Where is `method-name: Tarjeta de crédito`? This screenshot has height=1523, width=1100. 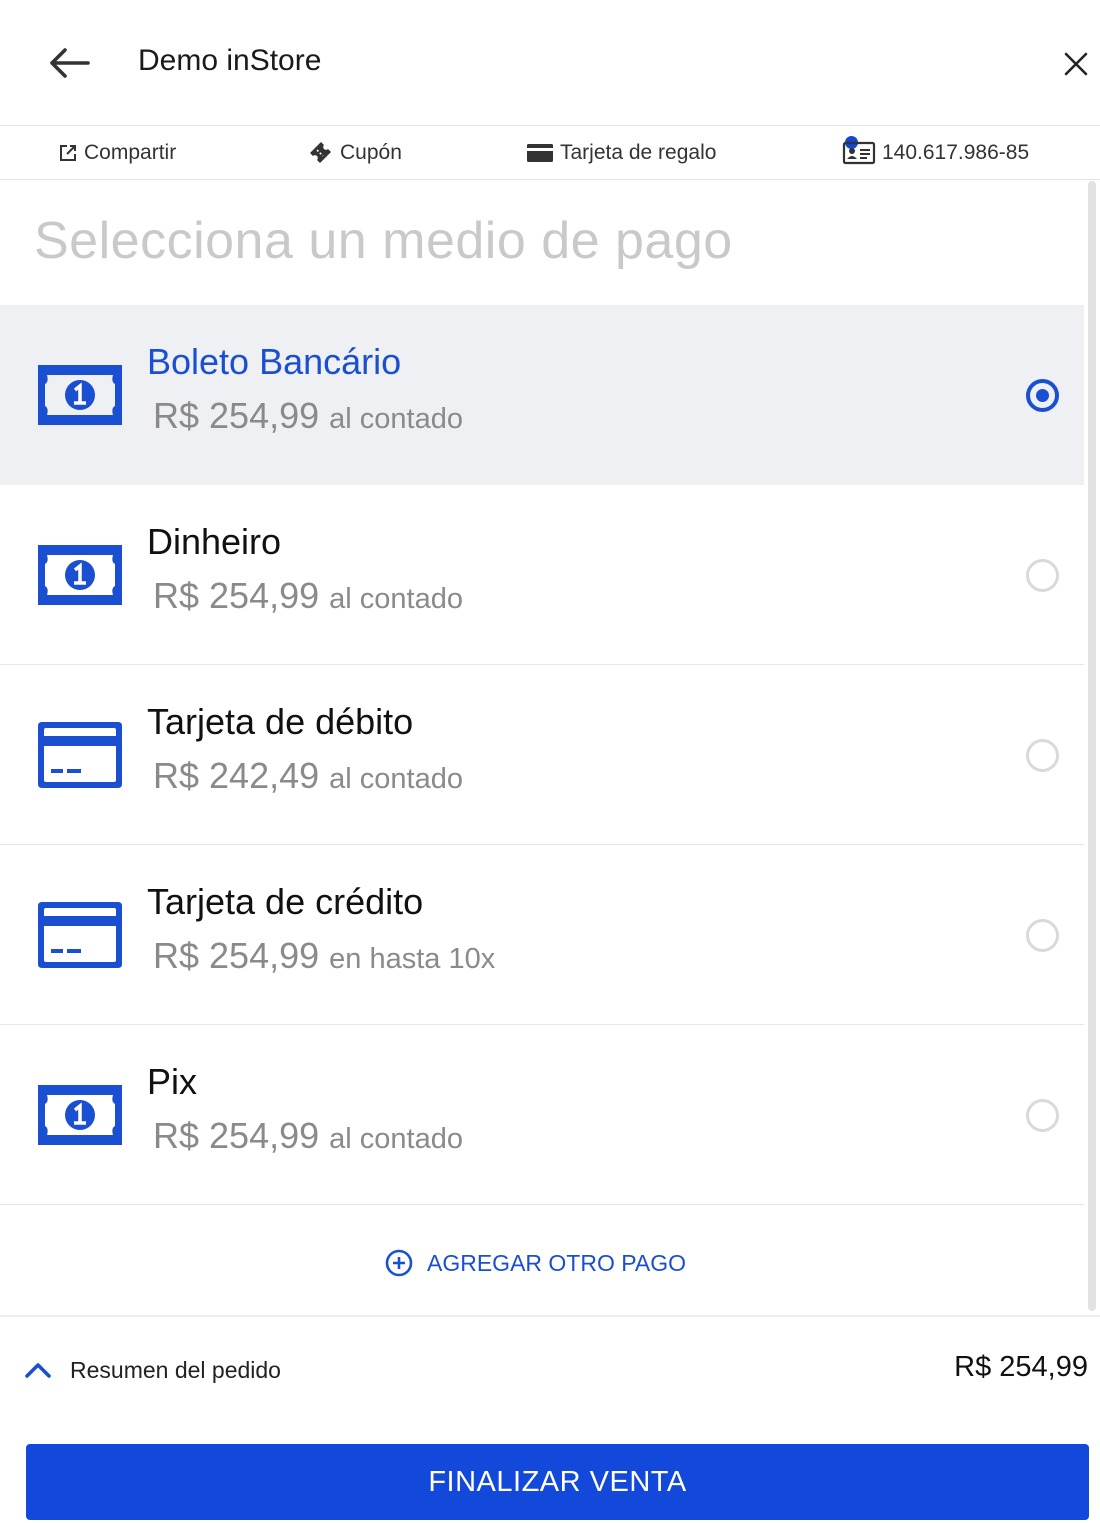
method-name: Tarjeta de crédito is located at coordinates (285, 901).